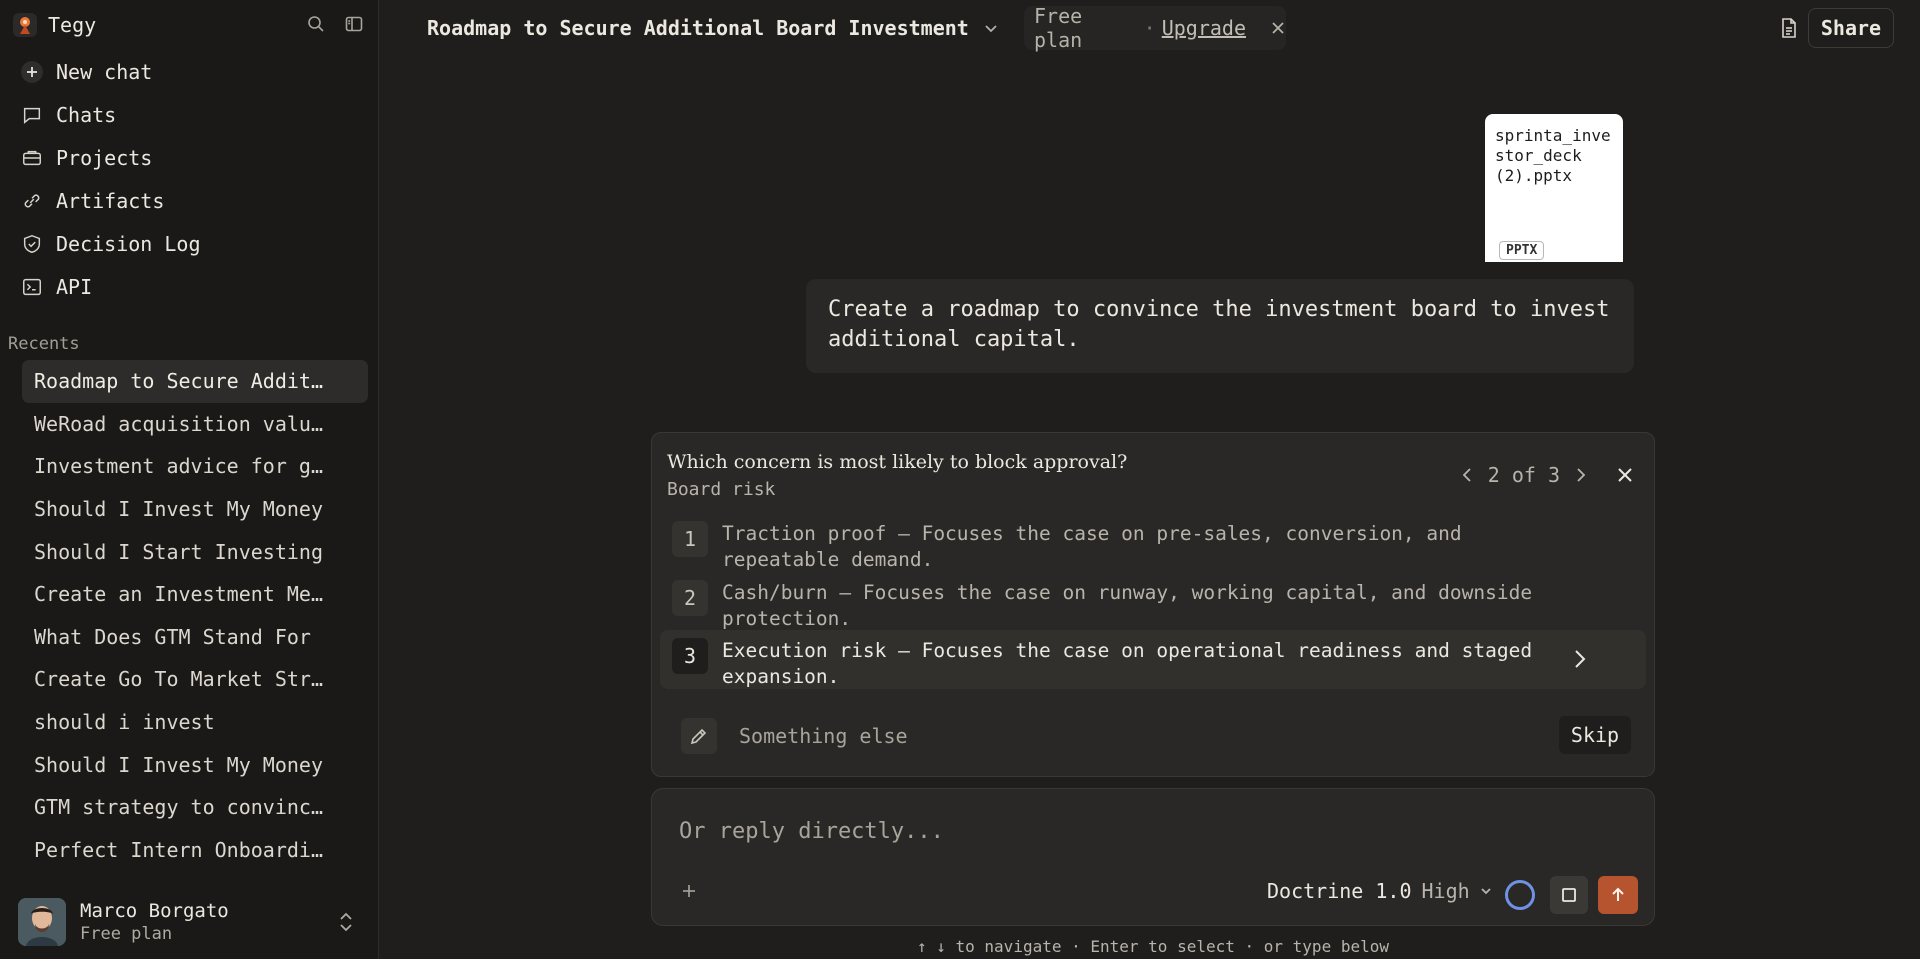  What do you see at coordinates (126, 934) in the screenshot?
I see `user-plan: Free plan` at bounding box center [126, 934].